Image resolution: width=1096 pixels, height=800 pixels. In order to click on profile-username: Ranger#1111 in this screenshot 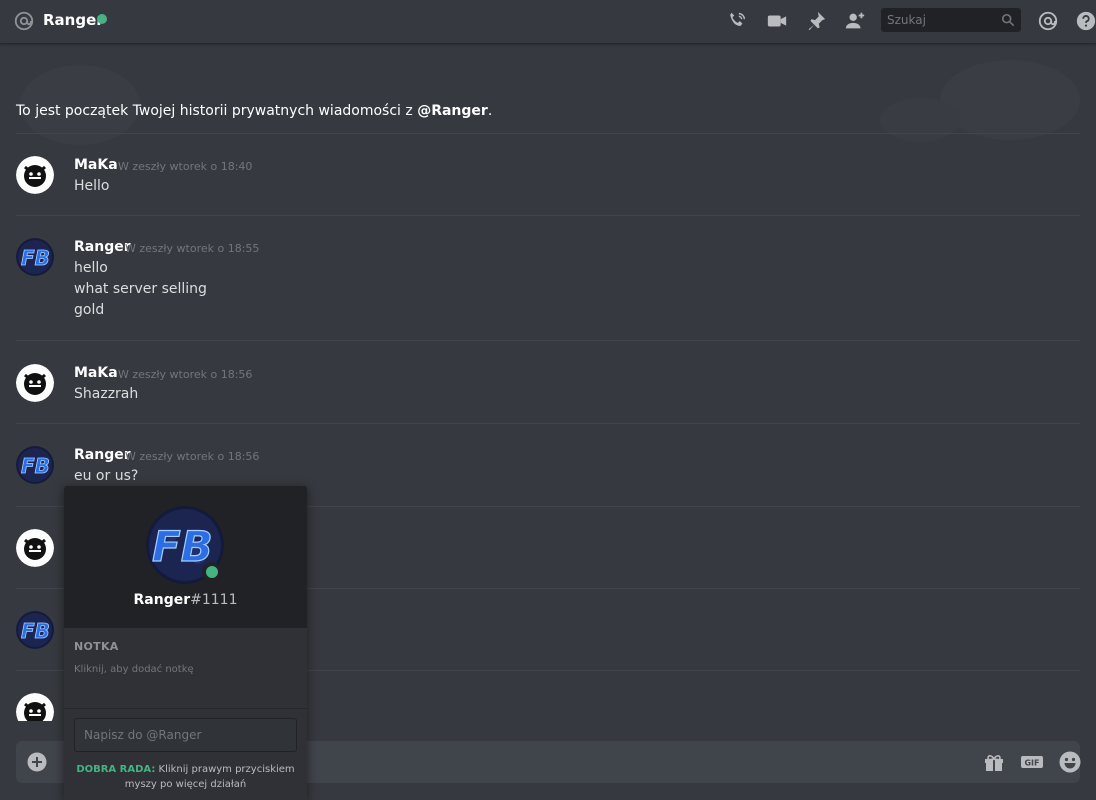, I will do `click(185, 600)`.